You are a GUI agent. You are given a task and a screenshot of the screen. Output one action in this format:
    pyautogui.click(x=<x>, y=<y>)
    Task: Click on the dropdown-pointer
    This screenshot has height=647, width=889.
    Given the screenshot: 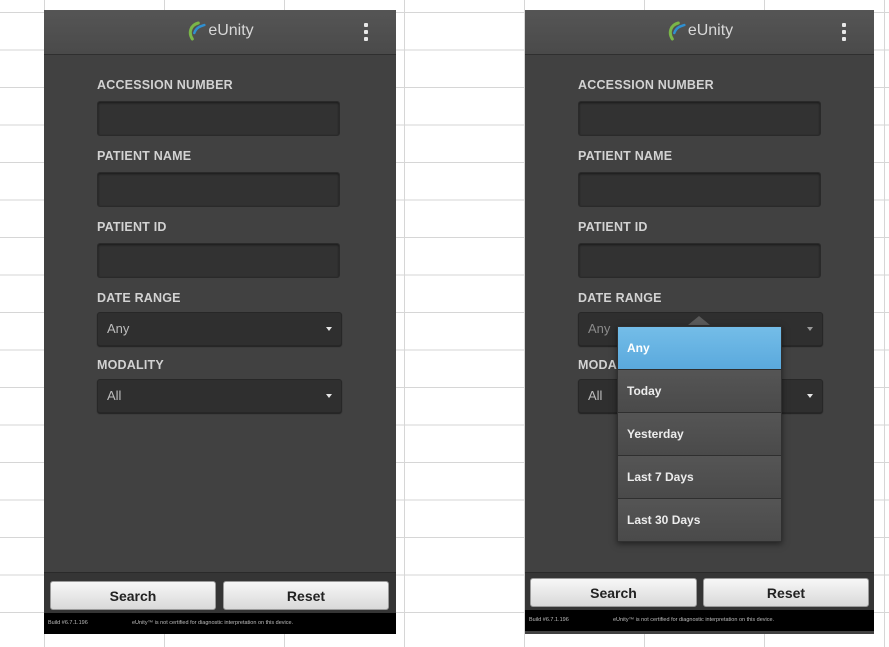 What is the action you would take?
    pyautogui.click(x=699, y=320)
    